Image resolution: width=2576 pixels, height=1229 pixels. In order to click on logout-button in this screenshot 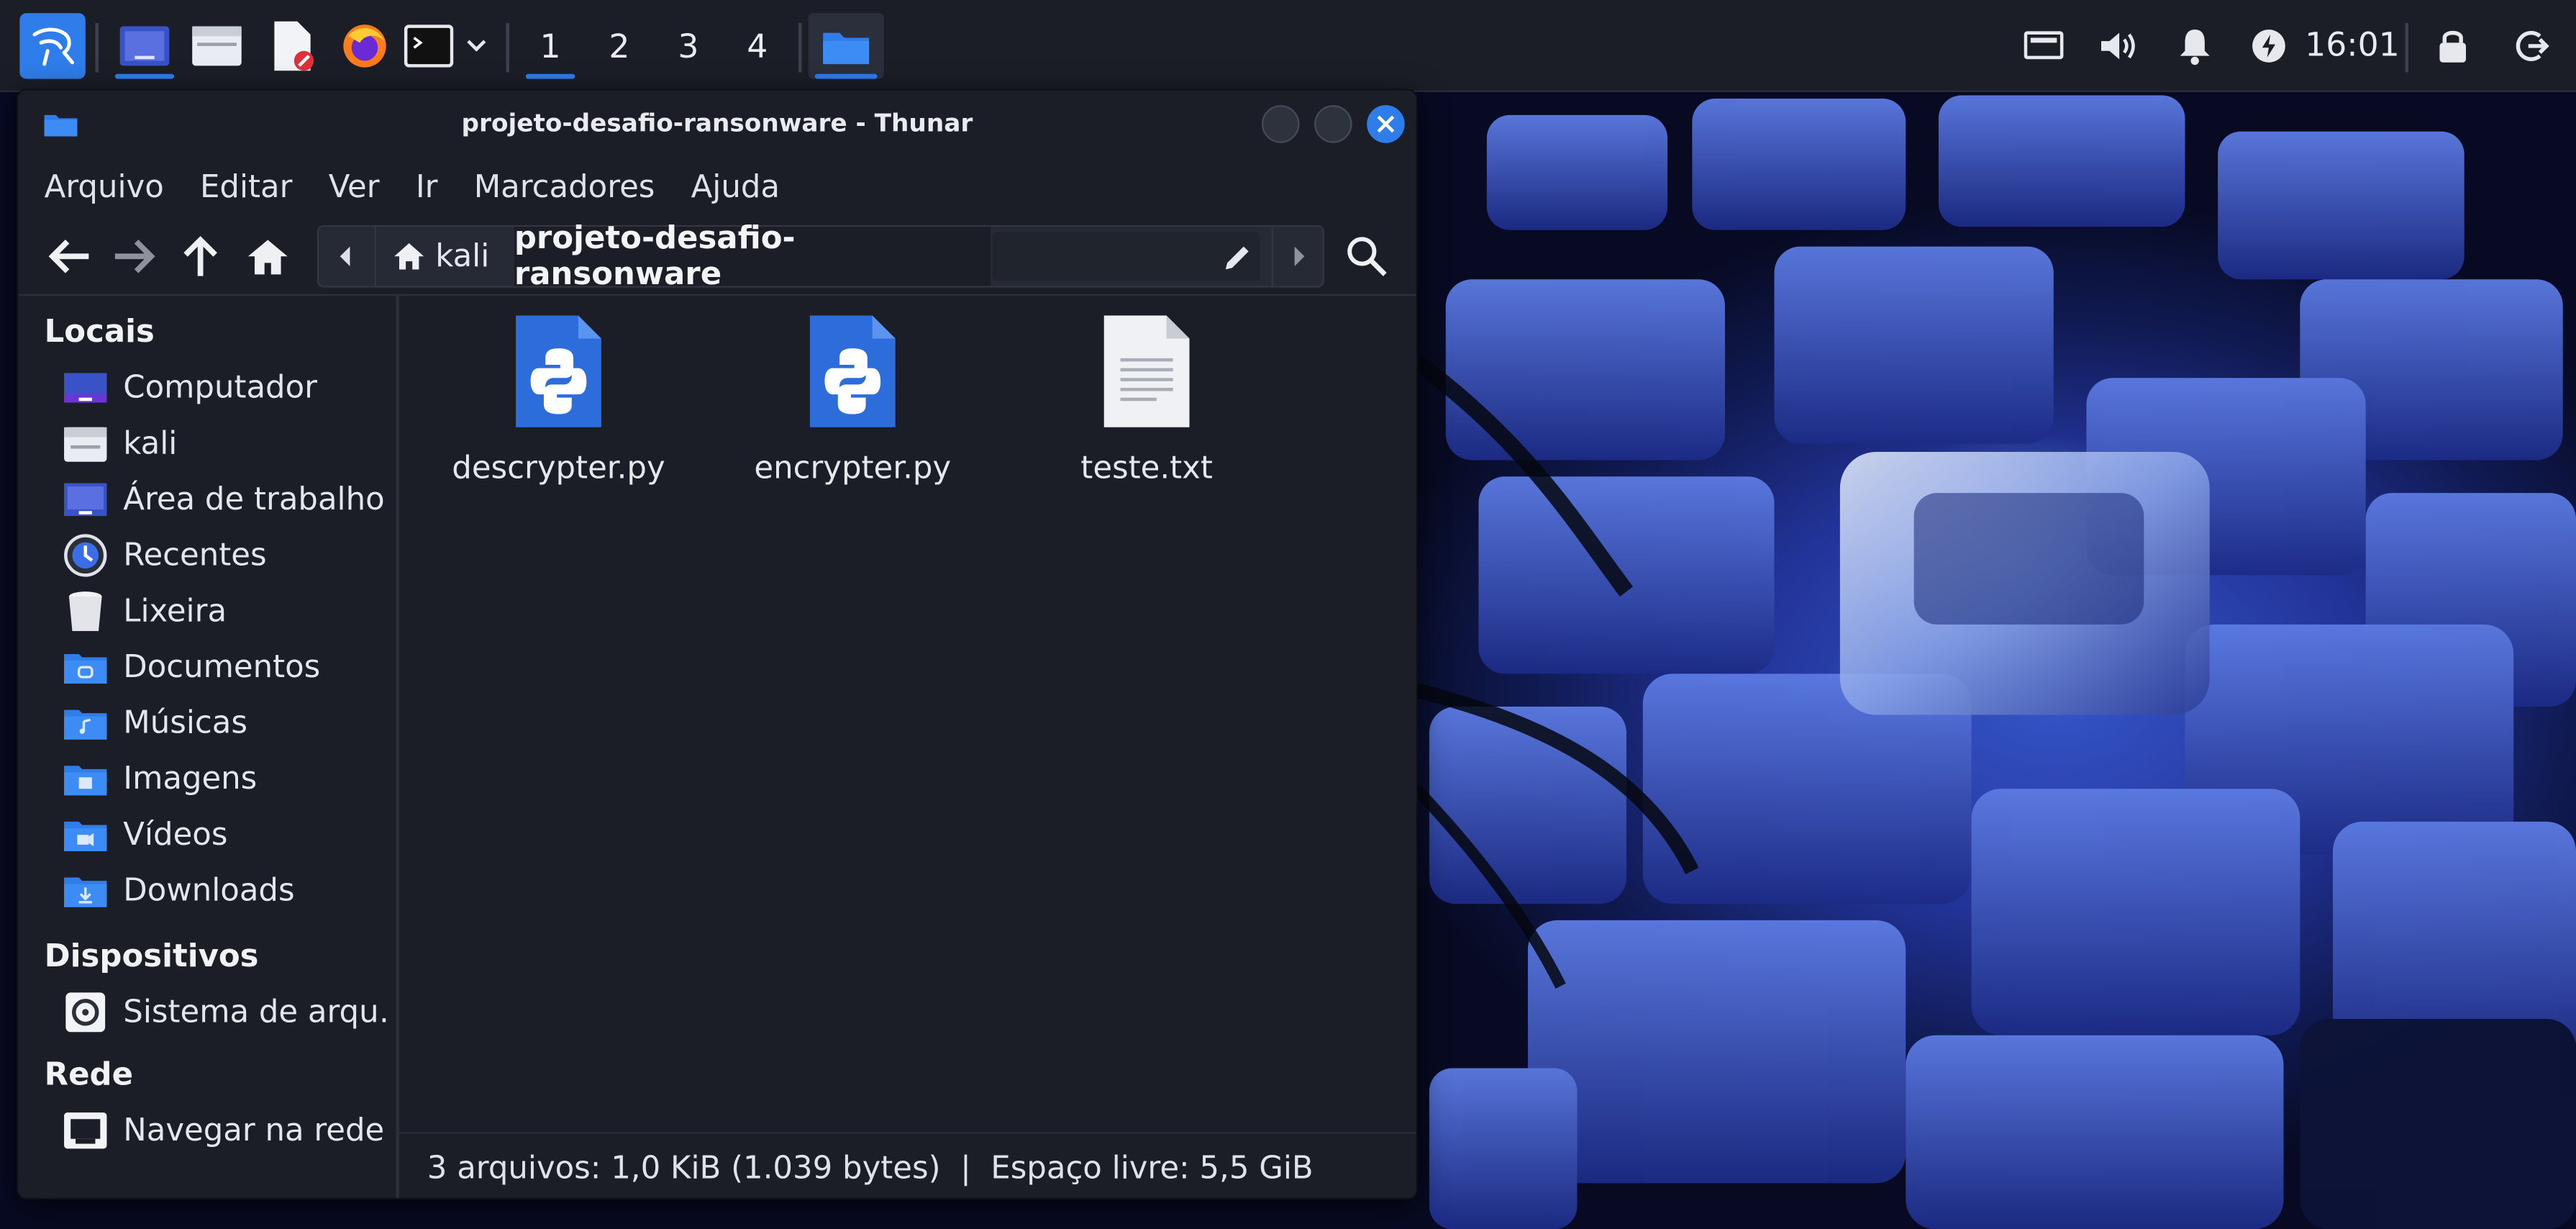, I will do `click(2530, 45)`.